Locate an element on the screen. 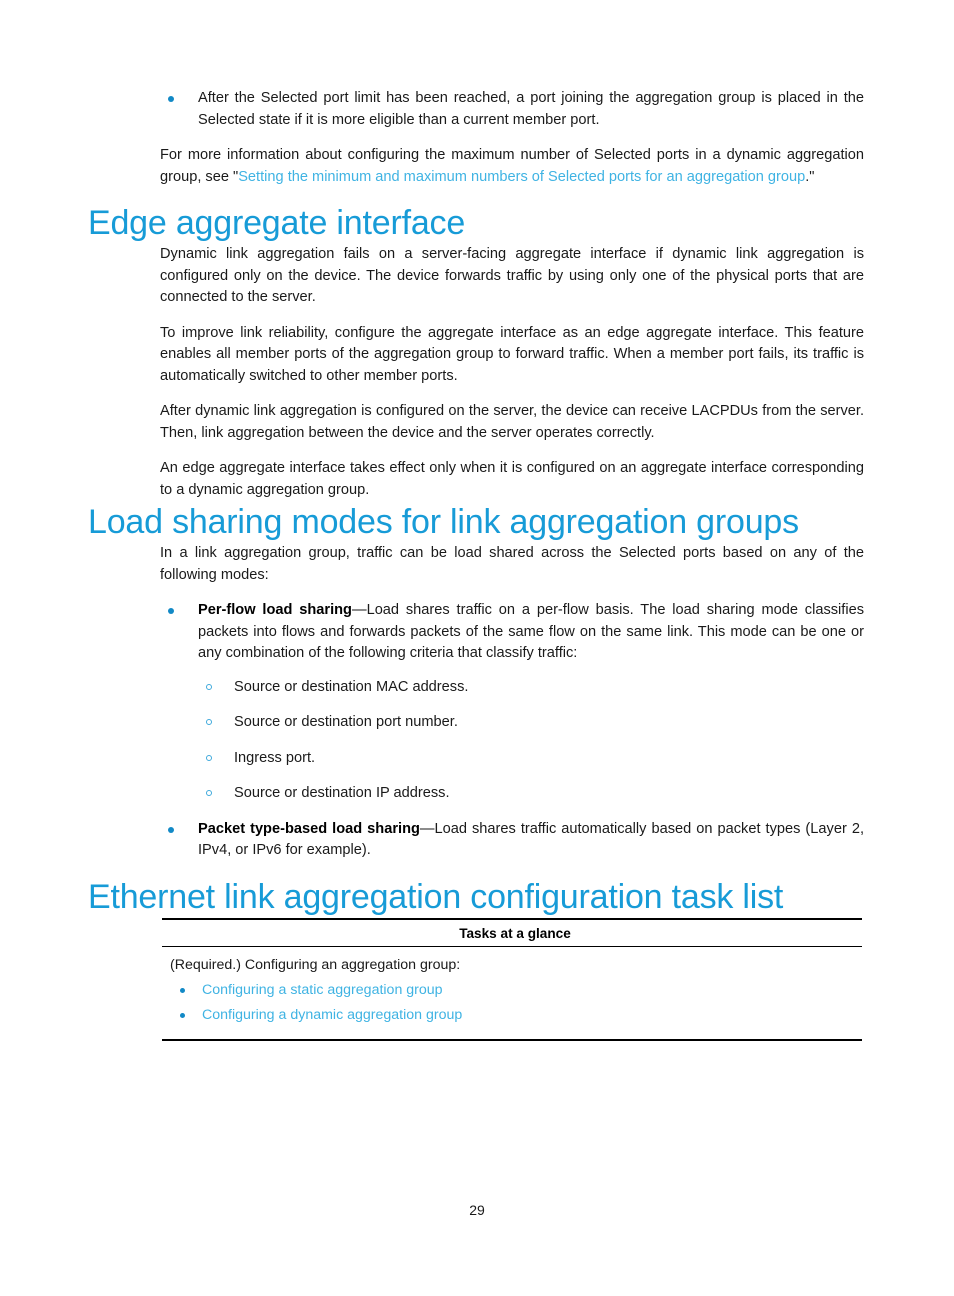  criterion-text: Source or destination port number. is located at coordinates (346, 722).